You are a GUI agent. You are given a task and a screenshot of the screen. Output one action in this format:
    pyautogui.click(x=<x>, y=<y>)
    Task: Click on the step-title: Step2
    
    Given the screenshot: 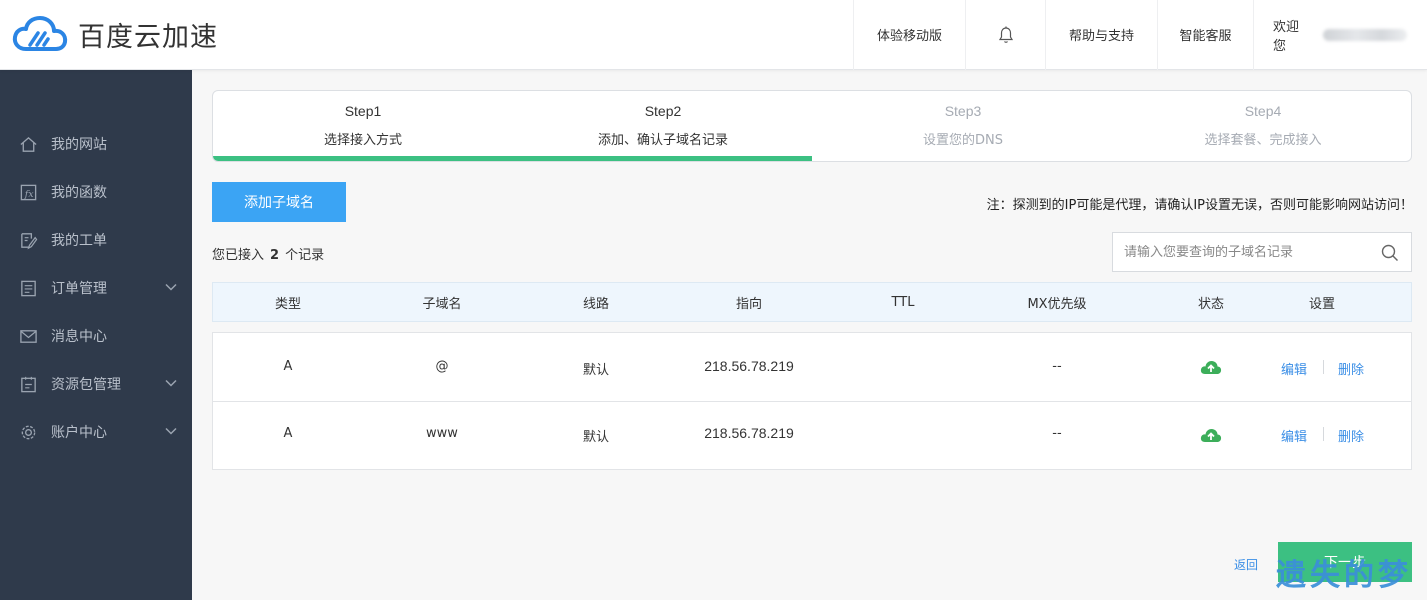 What is the action you would take?
    pyautogui.click(x=663, y=111)
    